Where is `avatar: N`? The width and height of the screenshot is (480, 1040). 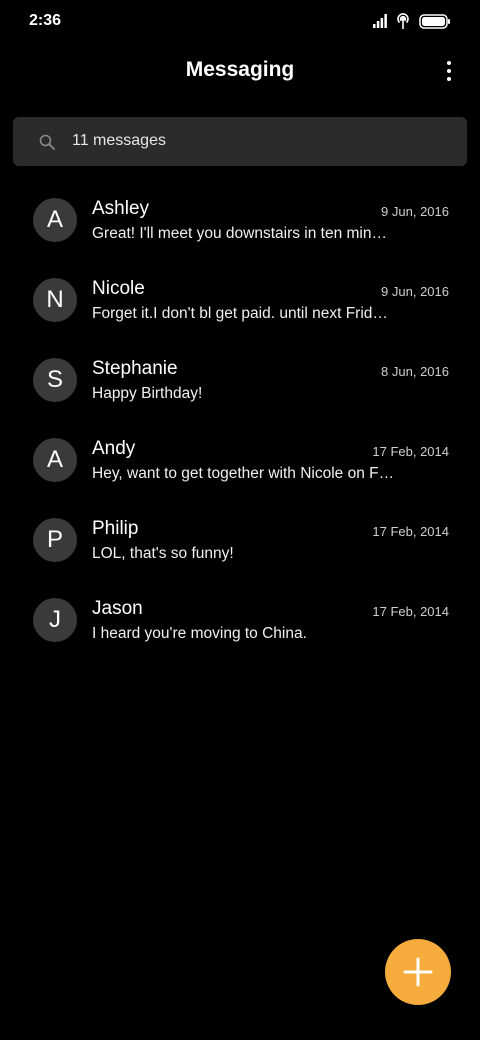 avatar: N is located at coordinates (55, 300).